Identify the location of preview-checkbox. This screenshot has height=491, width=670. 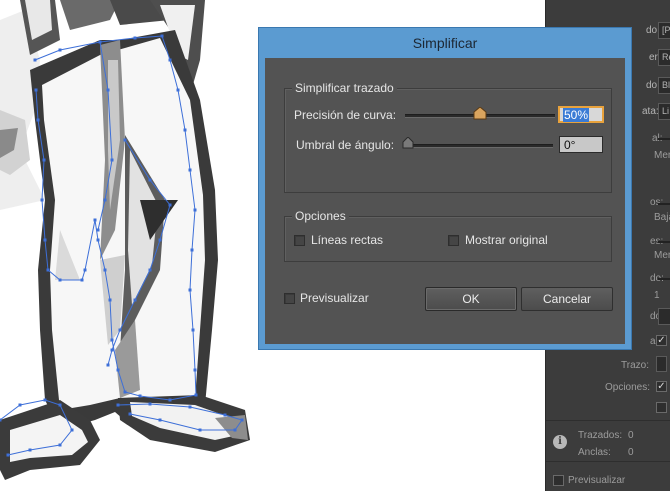
(289, 298).